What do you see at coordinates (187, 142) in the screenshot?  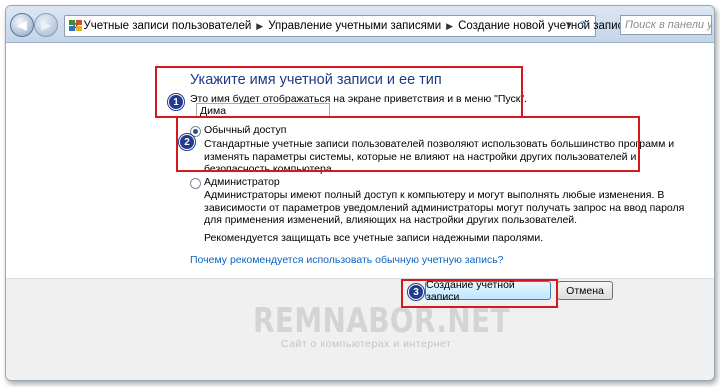 I see `step-marker-2: 2` at bounding box center [187, 142].